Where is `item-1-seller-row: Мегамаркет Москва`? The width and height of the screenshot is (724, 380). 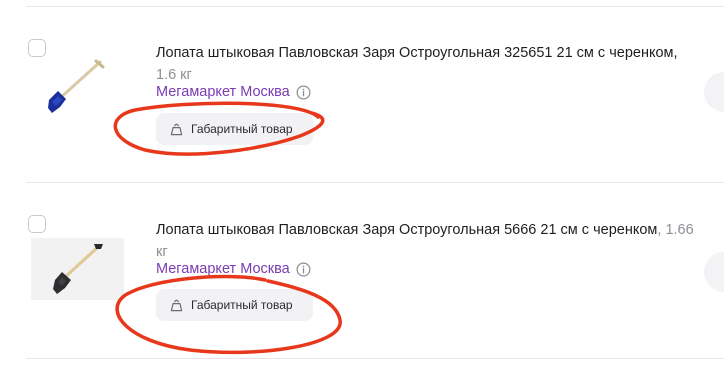
item-1-seller-row: Мегамаркет Москва is located at coordinates (233, 92).